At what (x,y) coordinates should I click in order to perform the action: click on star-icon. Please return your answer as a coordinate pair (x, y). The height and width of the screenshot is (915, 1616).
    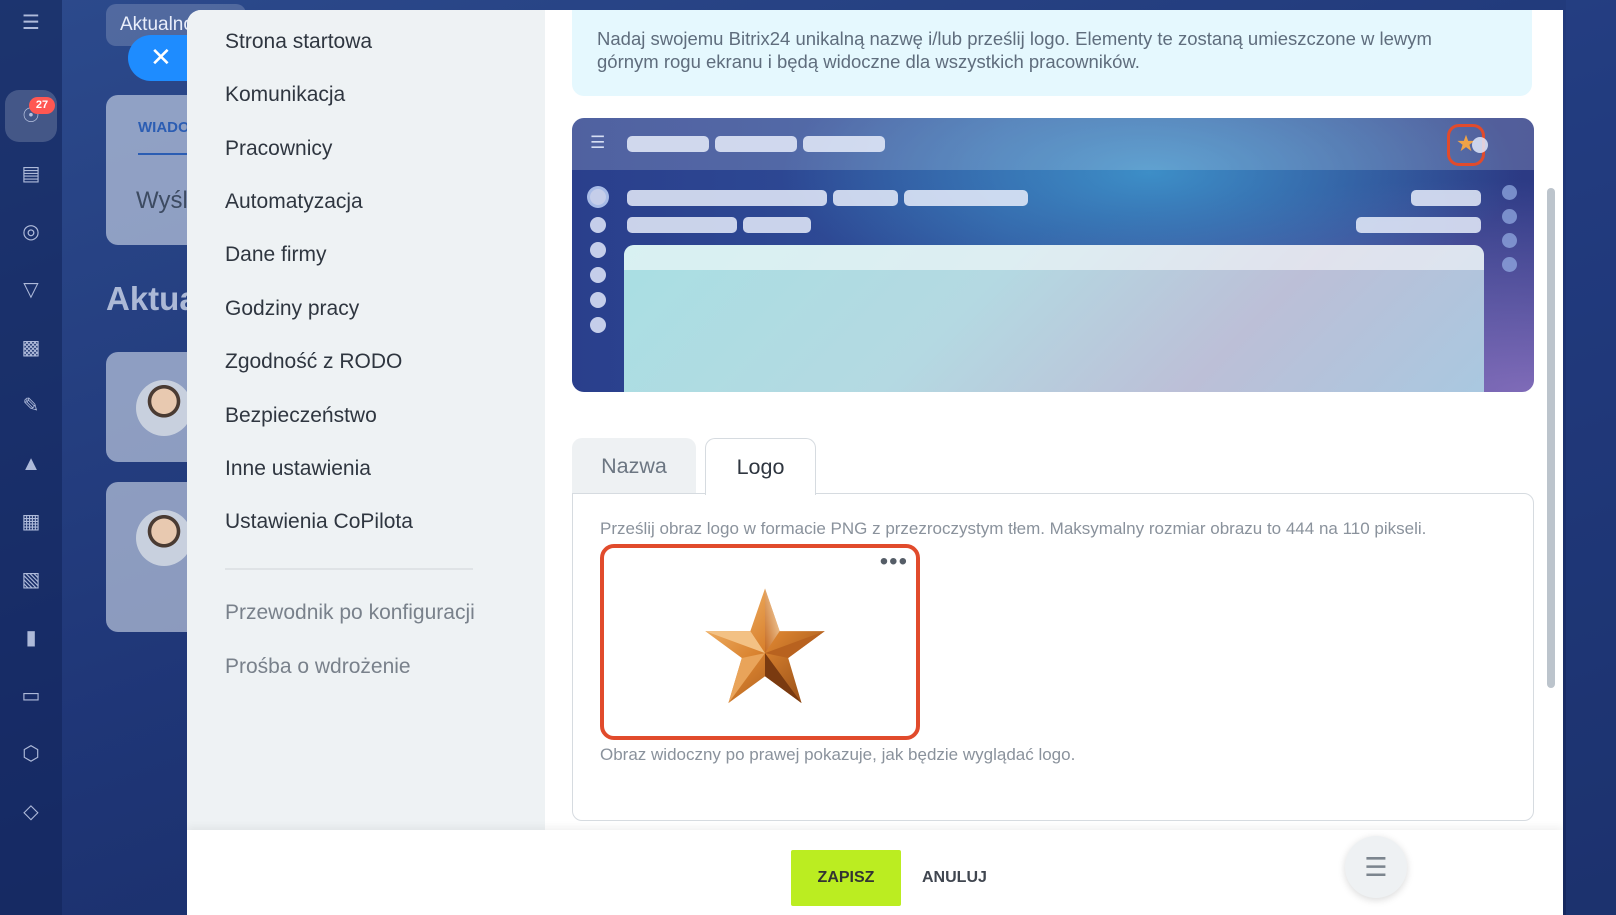
    Looking at the image, I should click on (765, 646).